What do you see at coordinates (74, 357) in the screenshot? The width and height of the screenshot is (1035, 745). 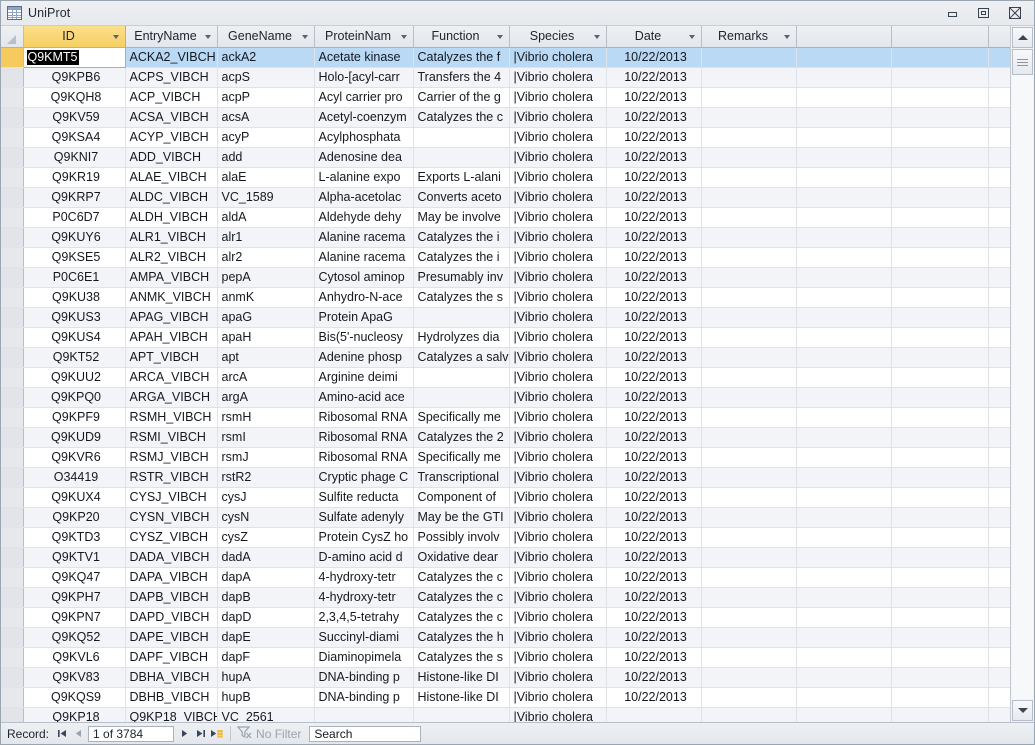 I see `cell-id: Q9KT52` at bounding box center [74, 357].